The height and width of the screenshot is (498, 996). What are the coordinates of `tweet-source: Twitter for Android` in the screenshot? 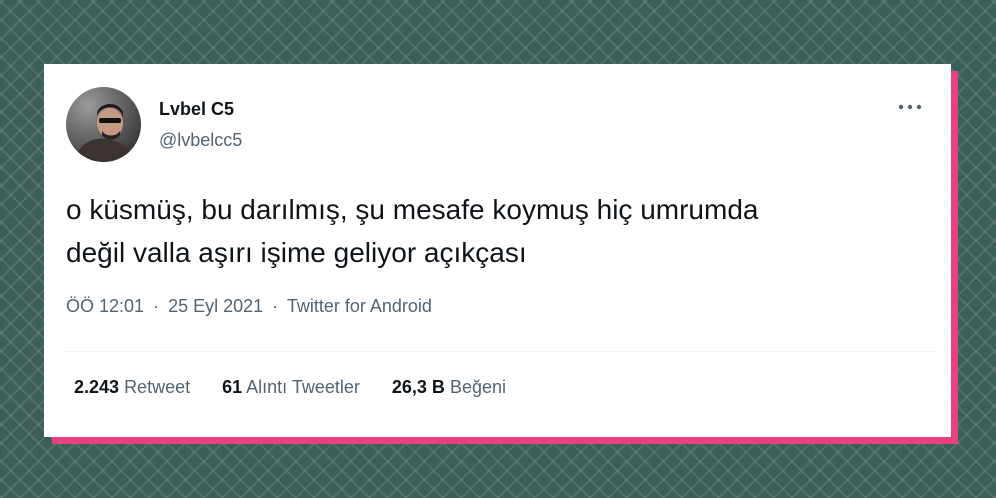 It's located at (359, 306).